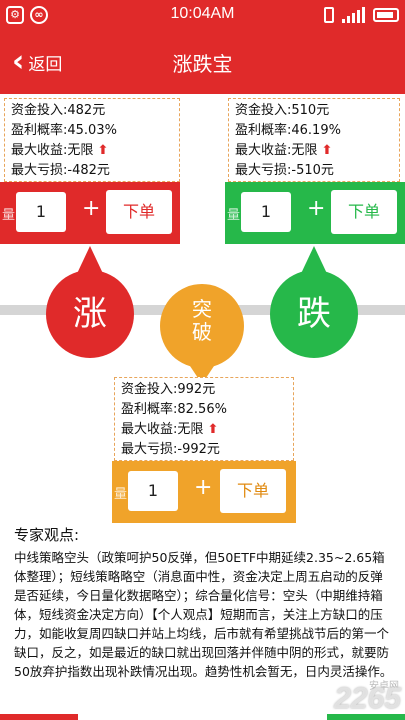 Image resolution: width=405 pixels, height=720 pixels. What do you see at coordinates (153, 491) in the screenshot?
I see `breakout-quantity-input: 1` at bounding box center [153, 491].